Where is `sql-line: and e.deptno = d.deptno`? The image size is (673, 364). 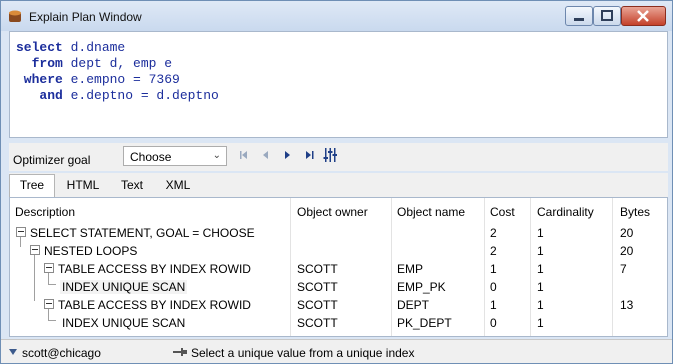
sql-line: and e.deptno = d.deptno is located at coordinates (117, 95).